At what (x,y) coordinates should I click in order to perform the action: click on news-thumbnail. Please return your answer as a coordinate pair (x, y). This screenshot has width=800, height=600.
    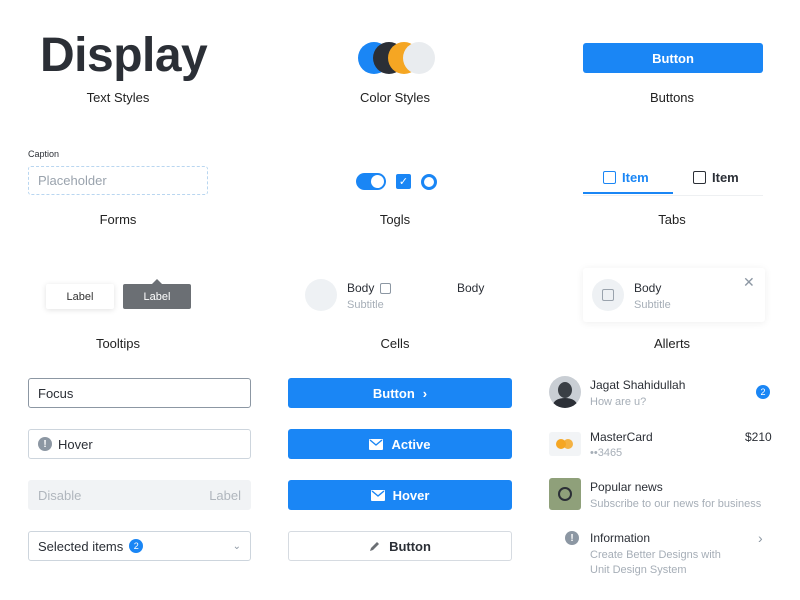
    Looking at the image, I should click on (565, 494).